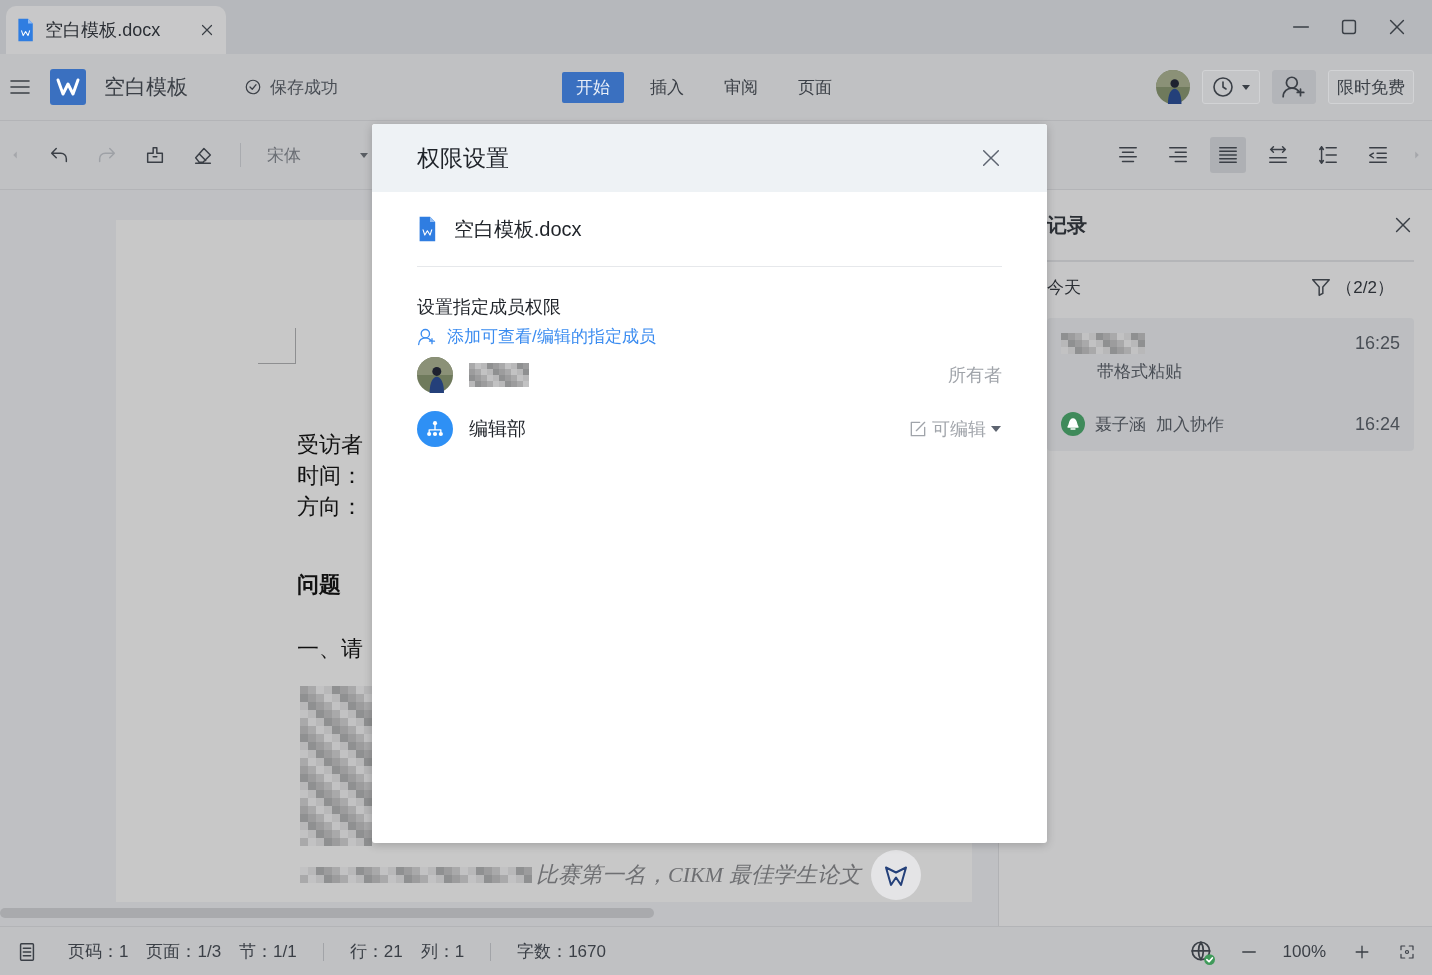 Image resolution: width=1432 pixels, height=975 pixels. Describe the element at coordinates (1073, 424) in the screenshot. I see `bell-icon` at that location.